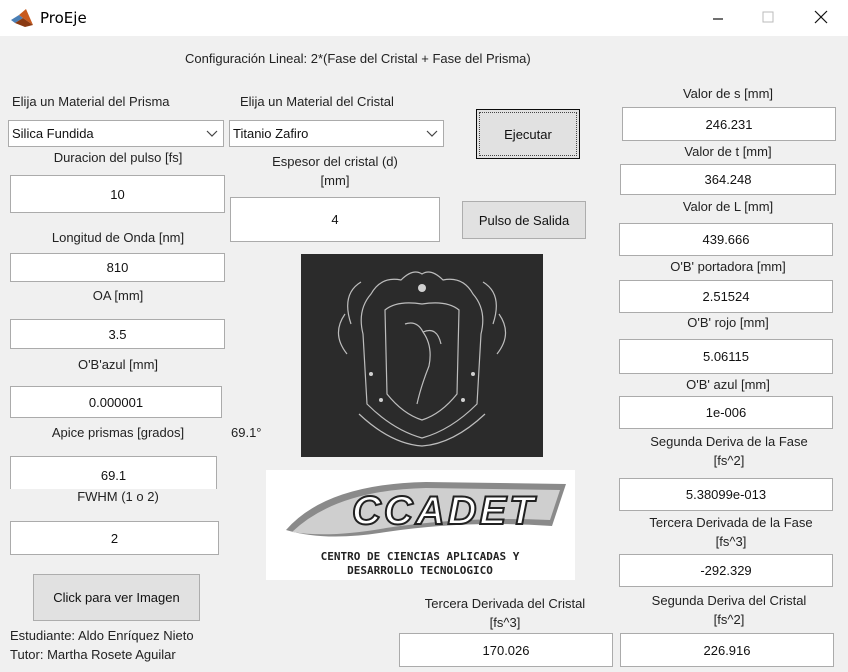 The image size is (848, 672). I want to click on duration-input: 10, so click(117, 194).